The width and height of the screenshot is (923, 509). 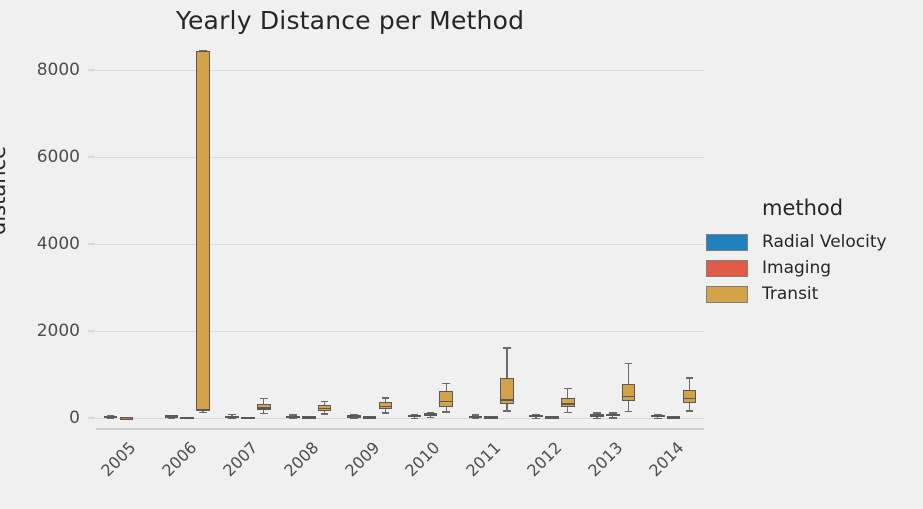 I want to click on legend-item-radial-velocity: Radial Velocity, so click(x=813, y=242).